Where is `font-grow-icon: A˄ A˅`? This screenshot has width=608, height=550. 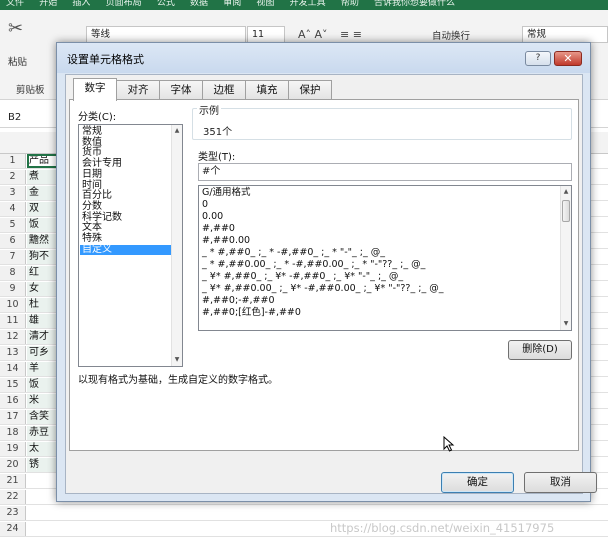 font-grow-icon: A˄ A˅ is located at coordinates (313, 34).